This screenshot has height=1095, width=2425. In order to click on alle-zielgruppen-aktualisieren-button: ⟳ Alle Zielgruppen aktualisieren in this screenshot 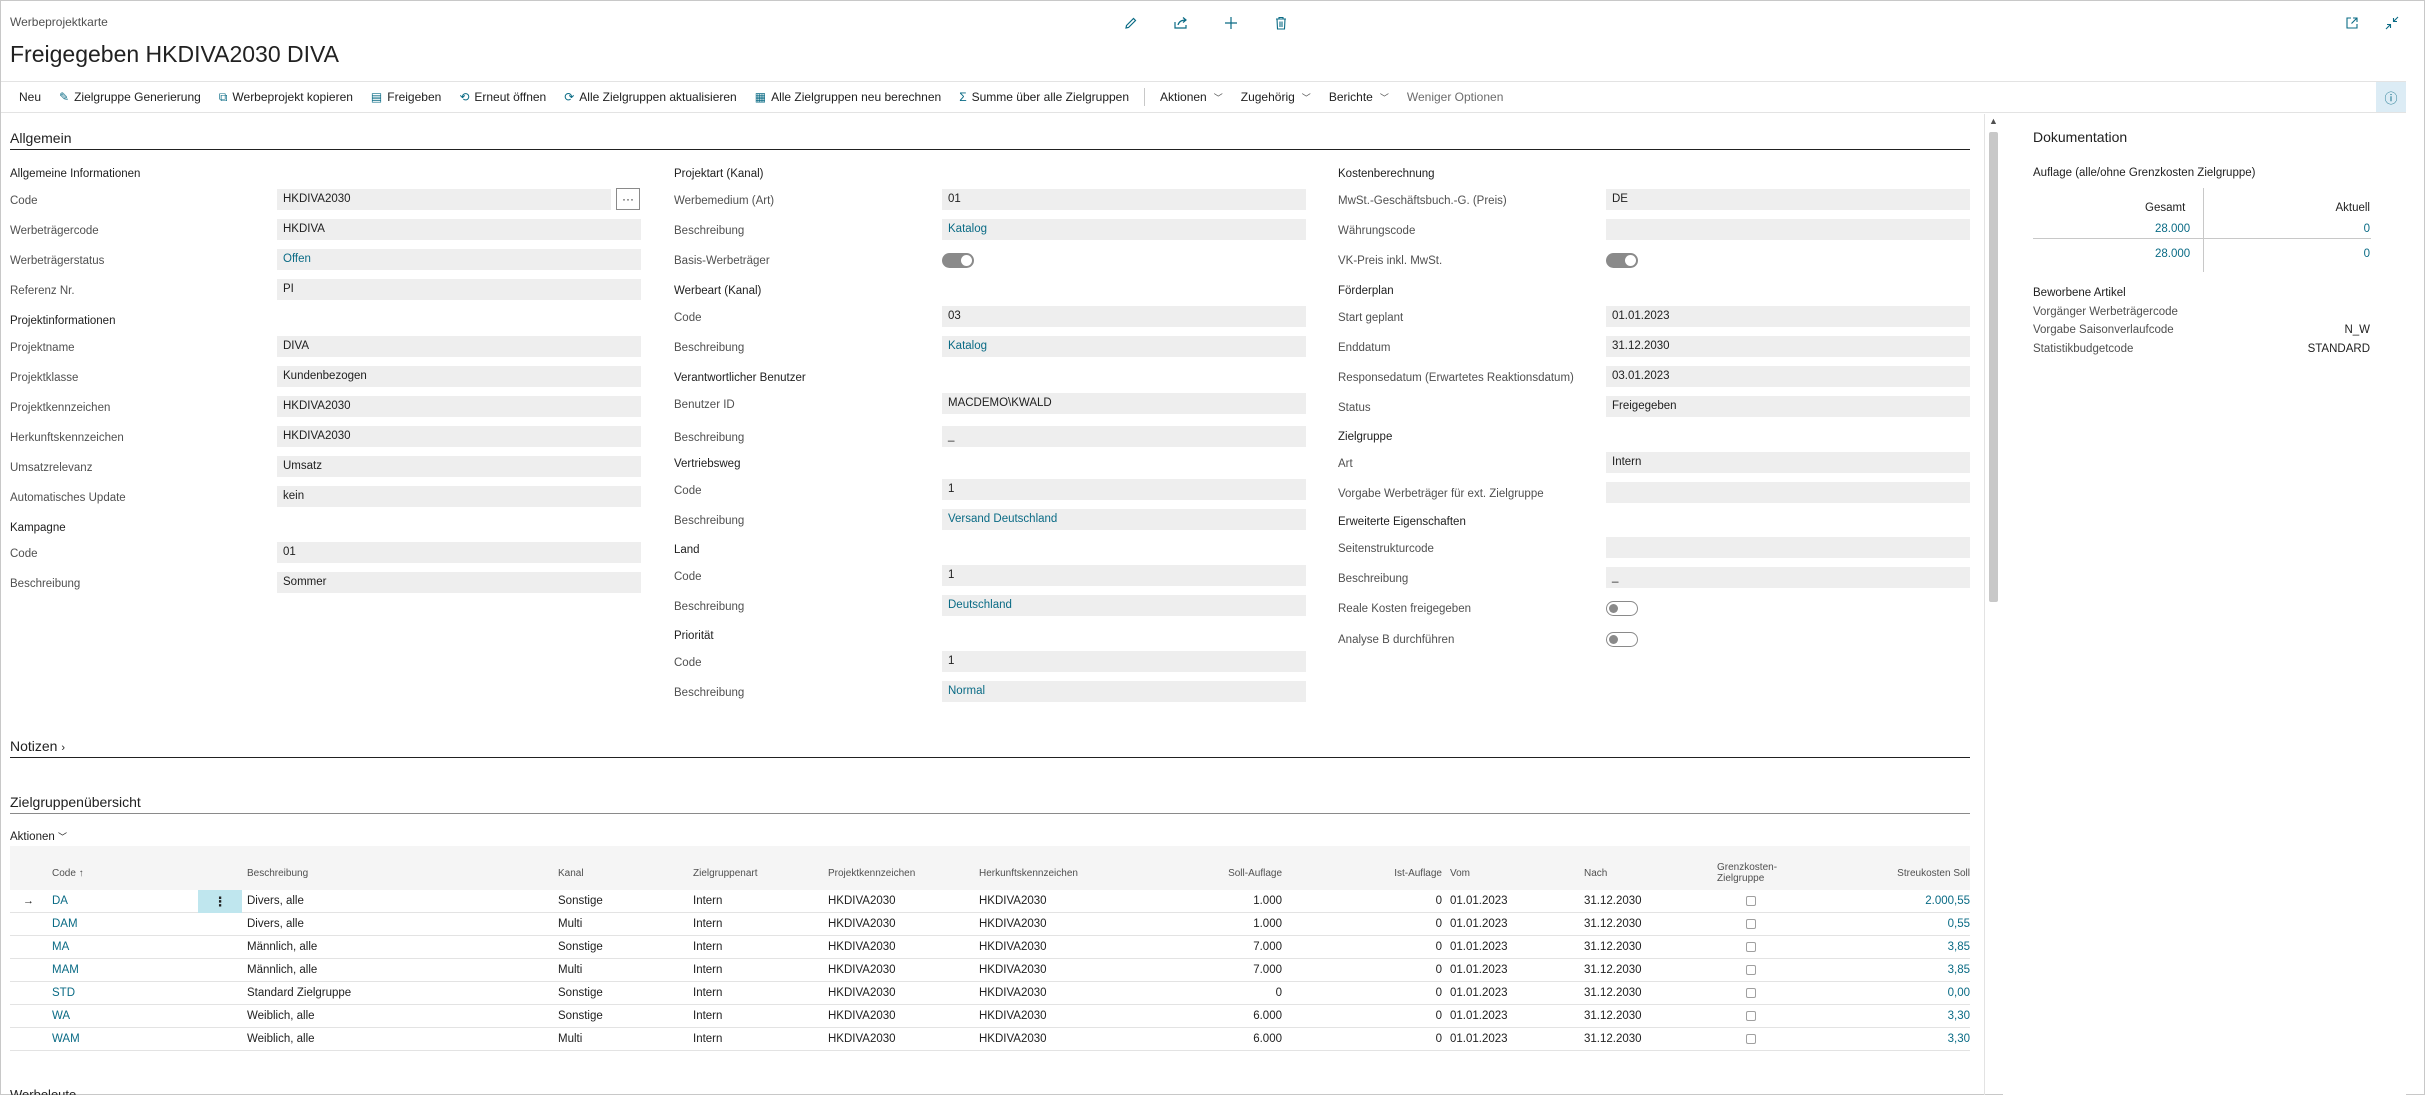, I will do `click(650, 97)`.